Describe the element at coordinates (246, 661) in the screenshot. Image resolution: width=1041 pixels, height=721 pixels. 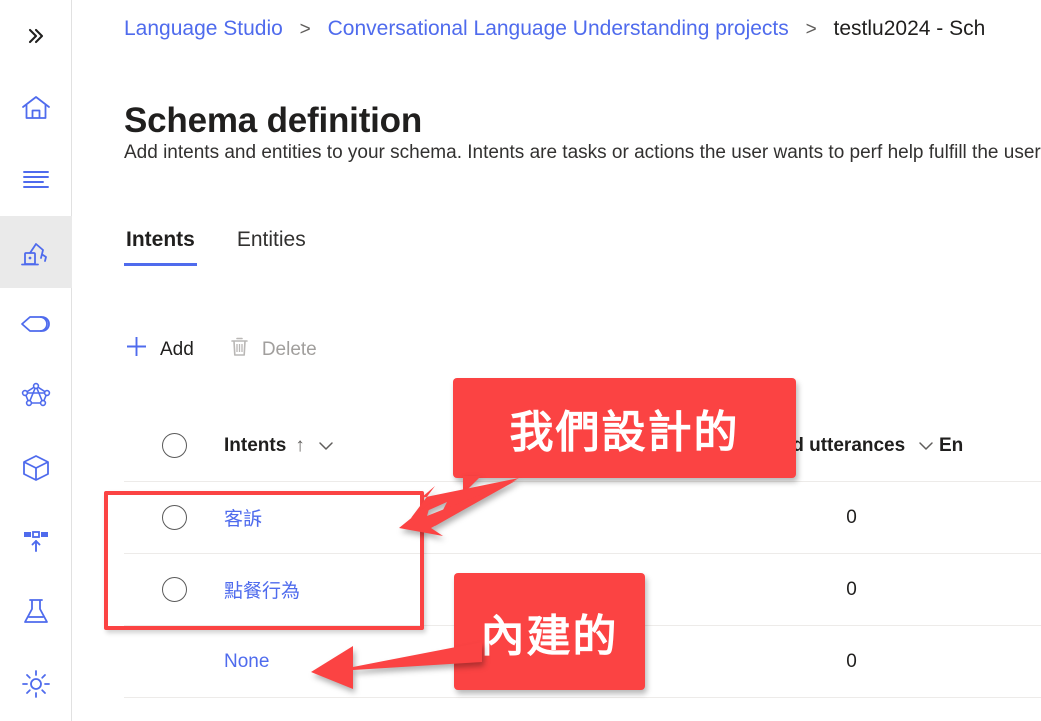
I see `intent-link: None` at that location.